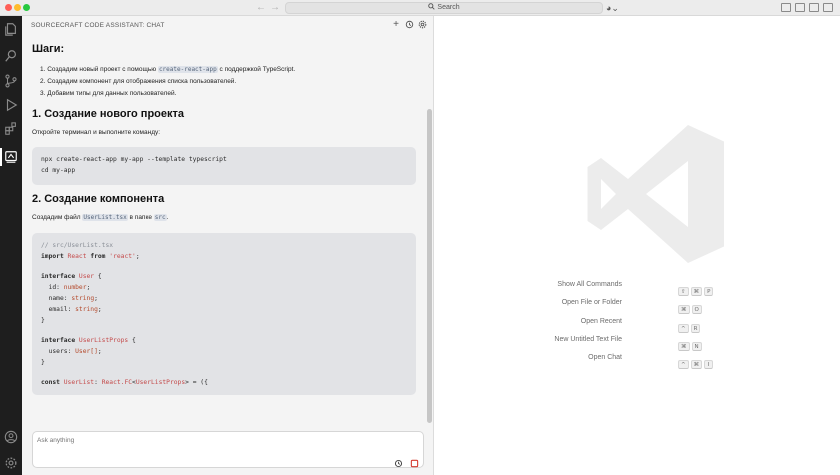  What do you see at coordinates (98, 199) in the screenshot?
I see `section-title: 2. Создание компонента` at bounding box center [98, 199].